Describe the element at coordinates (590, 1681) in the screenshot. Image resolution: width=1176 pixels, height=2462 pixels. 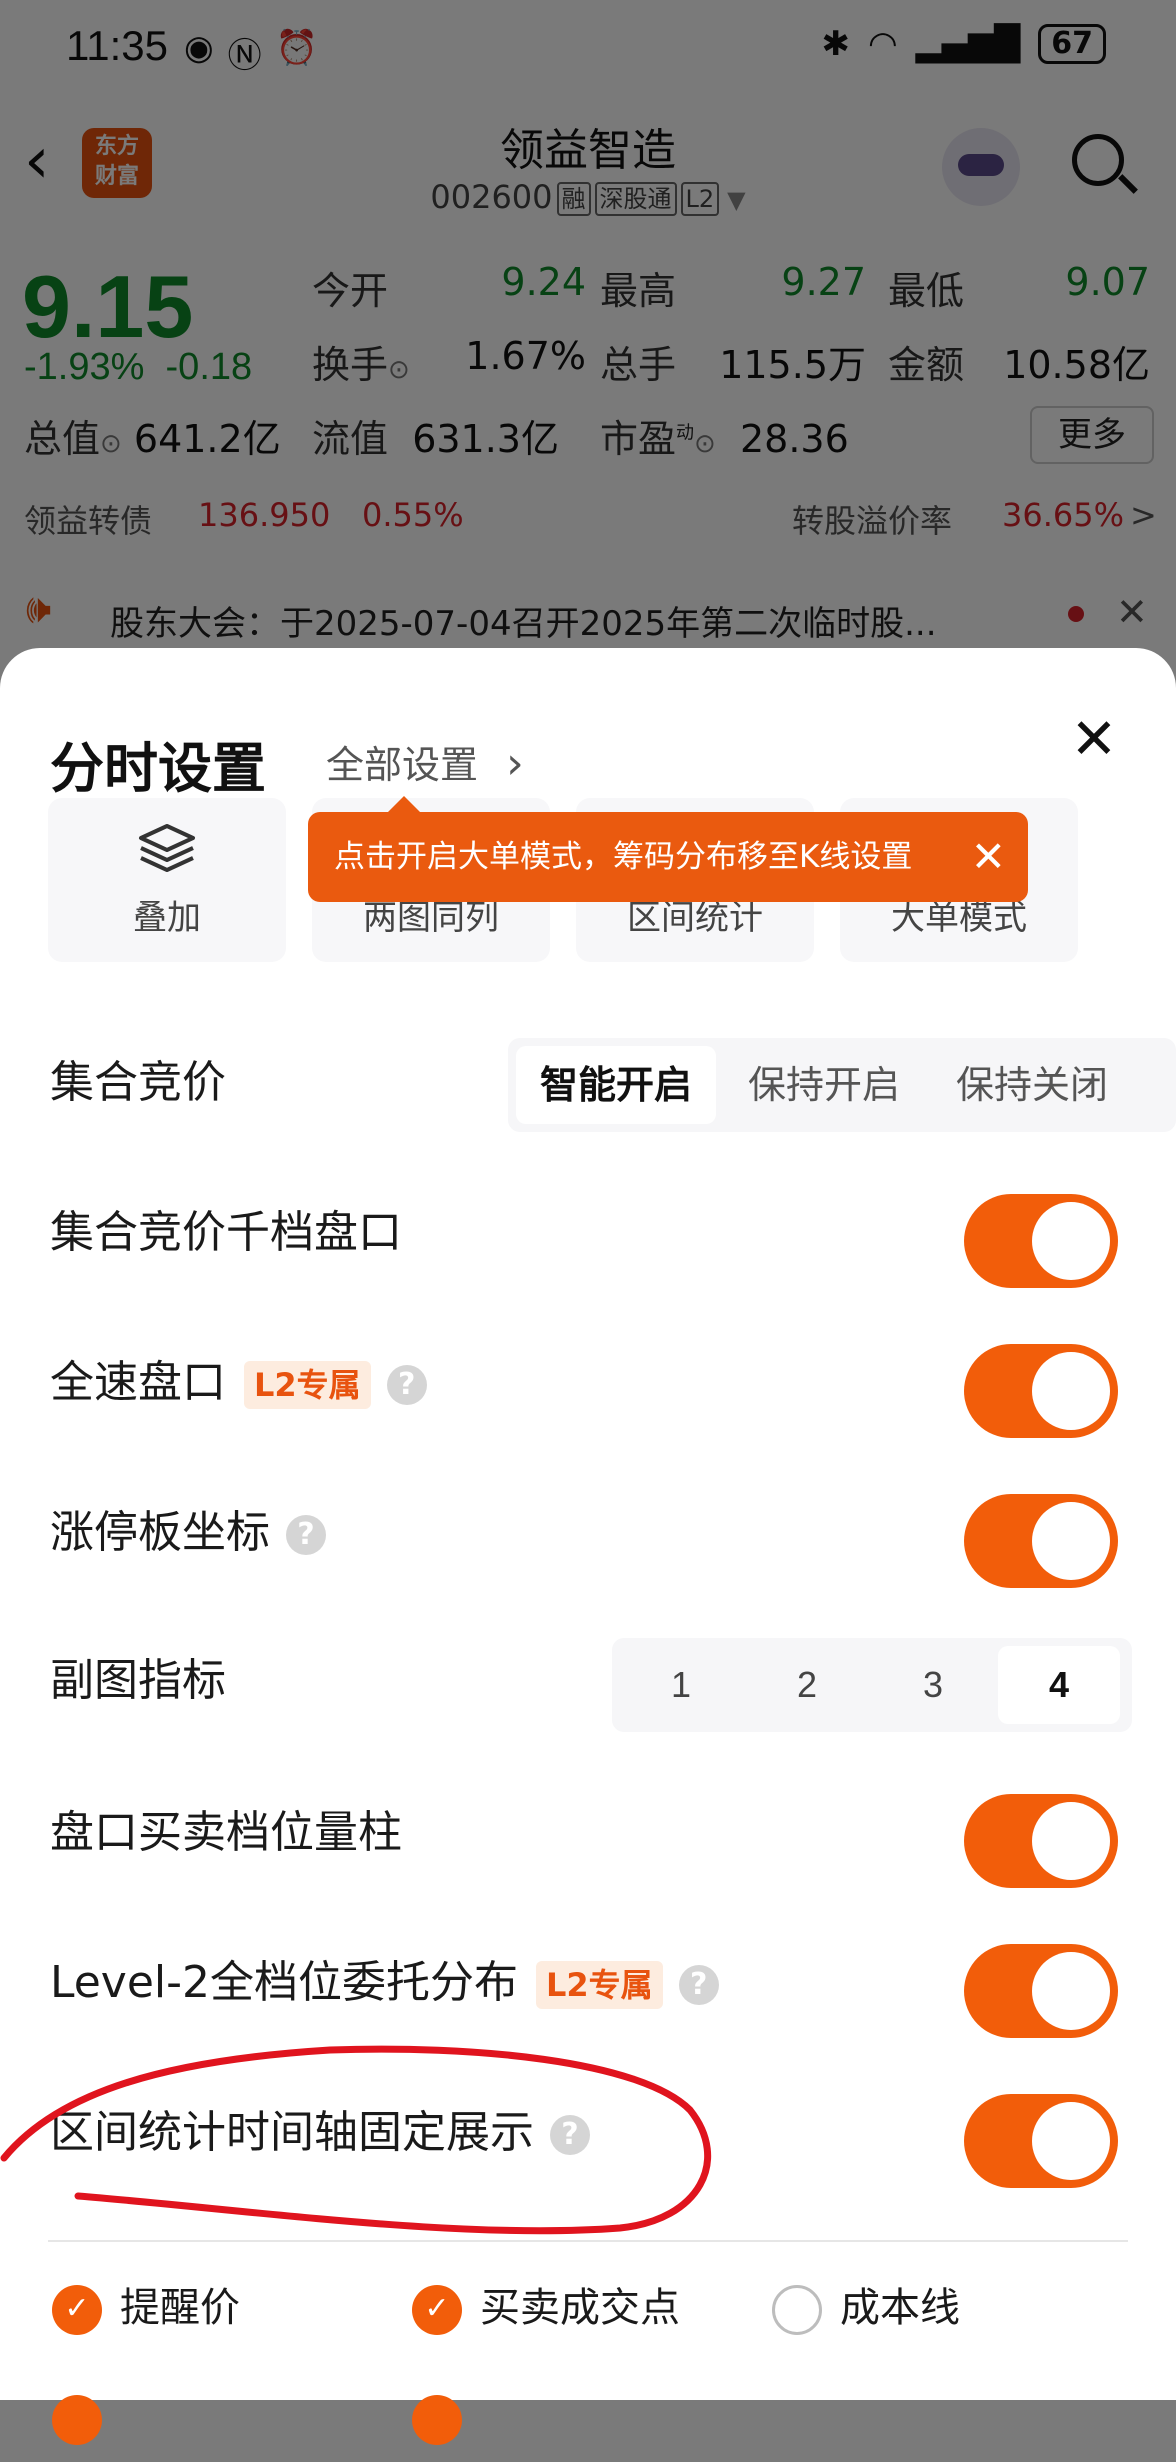
I see `sub-chart-row: 副图指标 1 2 3 4` at that location.